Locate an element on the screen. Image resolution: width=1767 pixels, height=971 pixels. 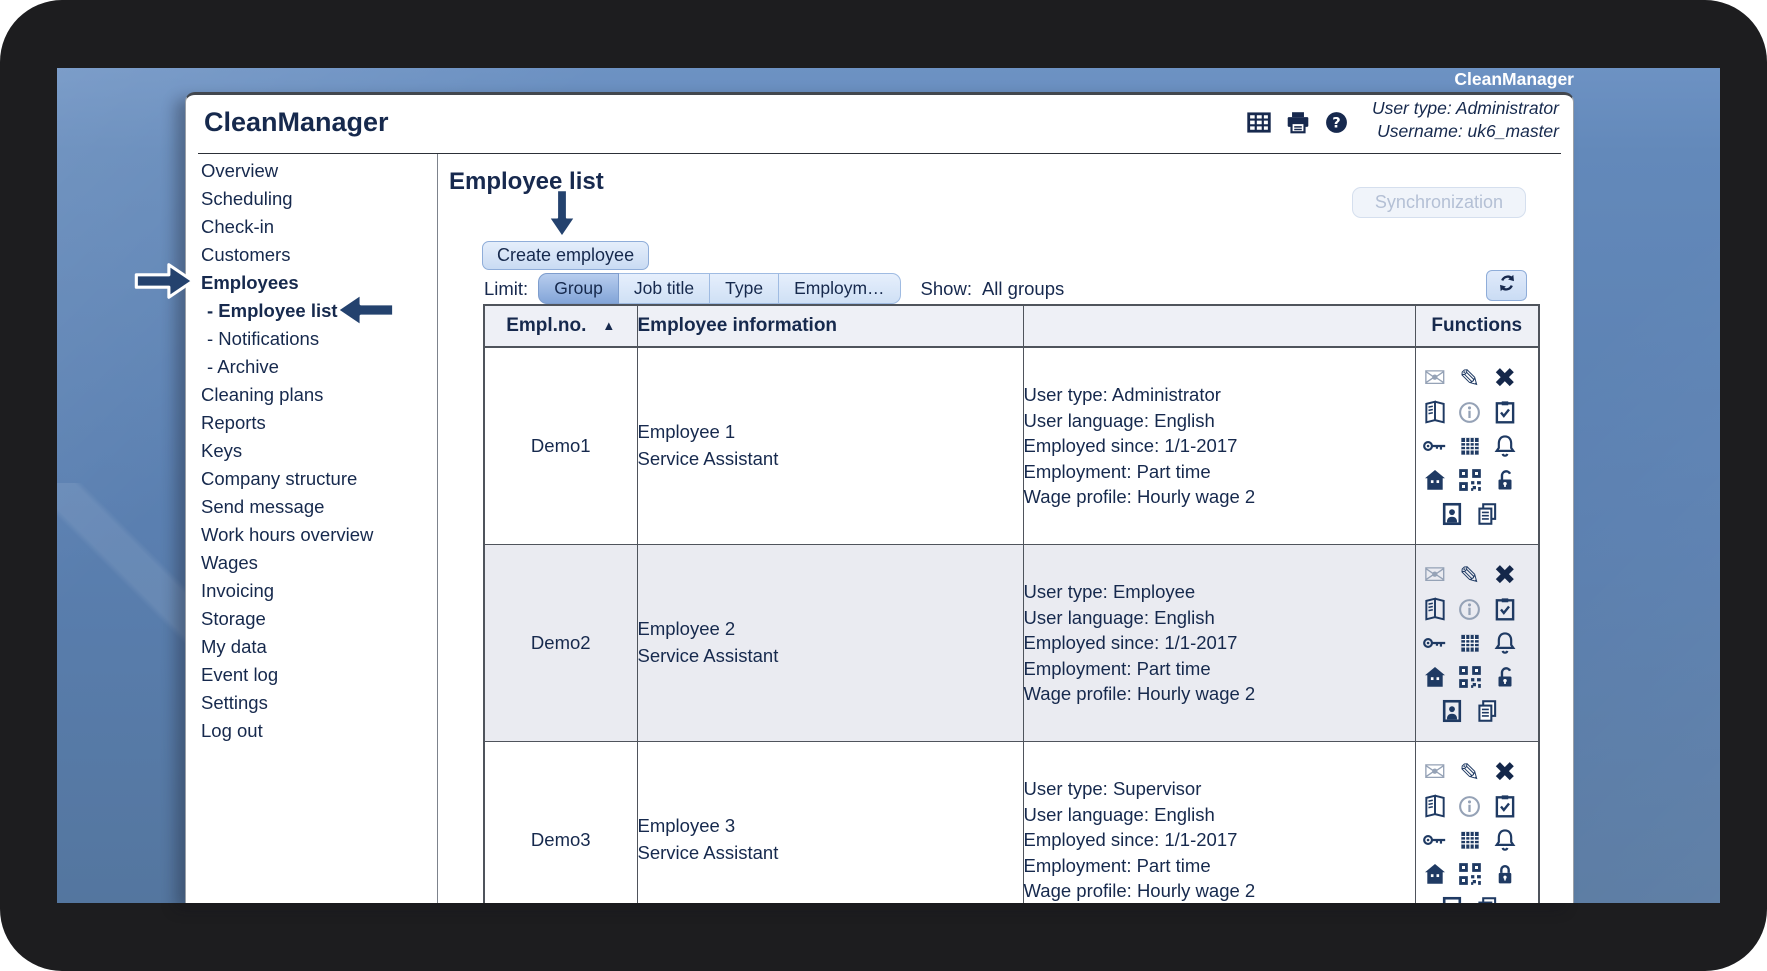
help-icon: ? is located at coordinates (1337, 123).